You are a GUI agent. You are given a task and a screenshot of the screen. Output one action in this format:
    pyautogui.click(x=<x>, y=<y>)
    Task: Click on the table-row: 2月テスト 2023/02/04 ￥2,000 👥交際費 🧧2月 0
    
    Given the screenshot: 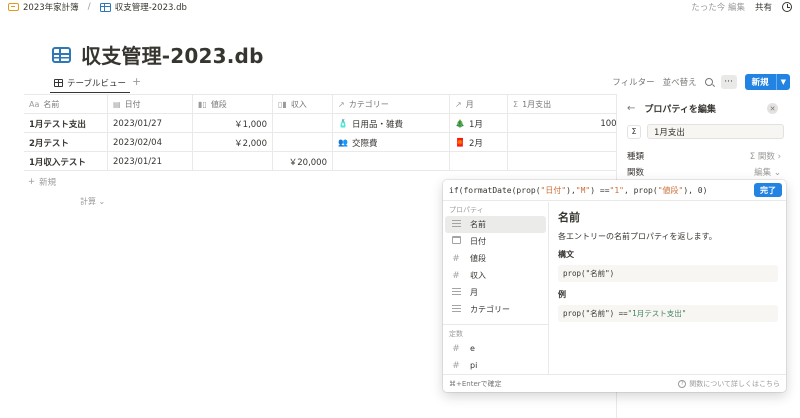 What is the action you would take?
    pyautogui.click(x=323, y=142)
    